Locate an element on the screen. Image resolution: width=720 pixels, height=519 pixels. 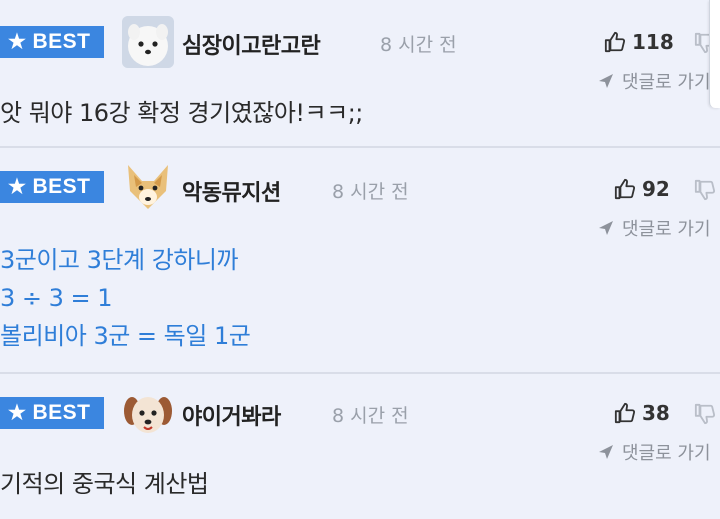
fox-avatar is located at coordinates (148, 187).